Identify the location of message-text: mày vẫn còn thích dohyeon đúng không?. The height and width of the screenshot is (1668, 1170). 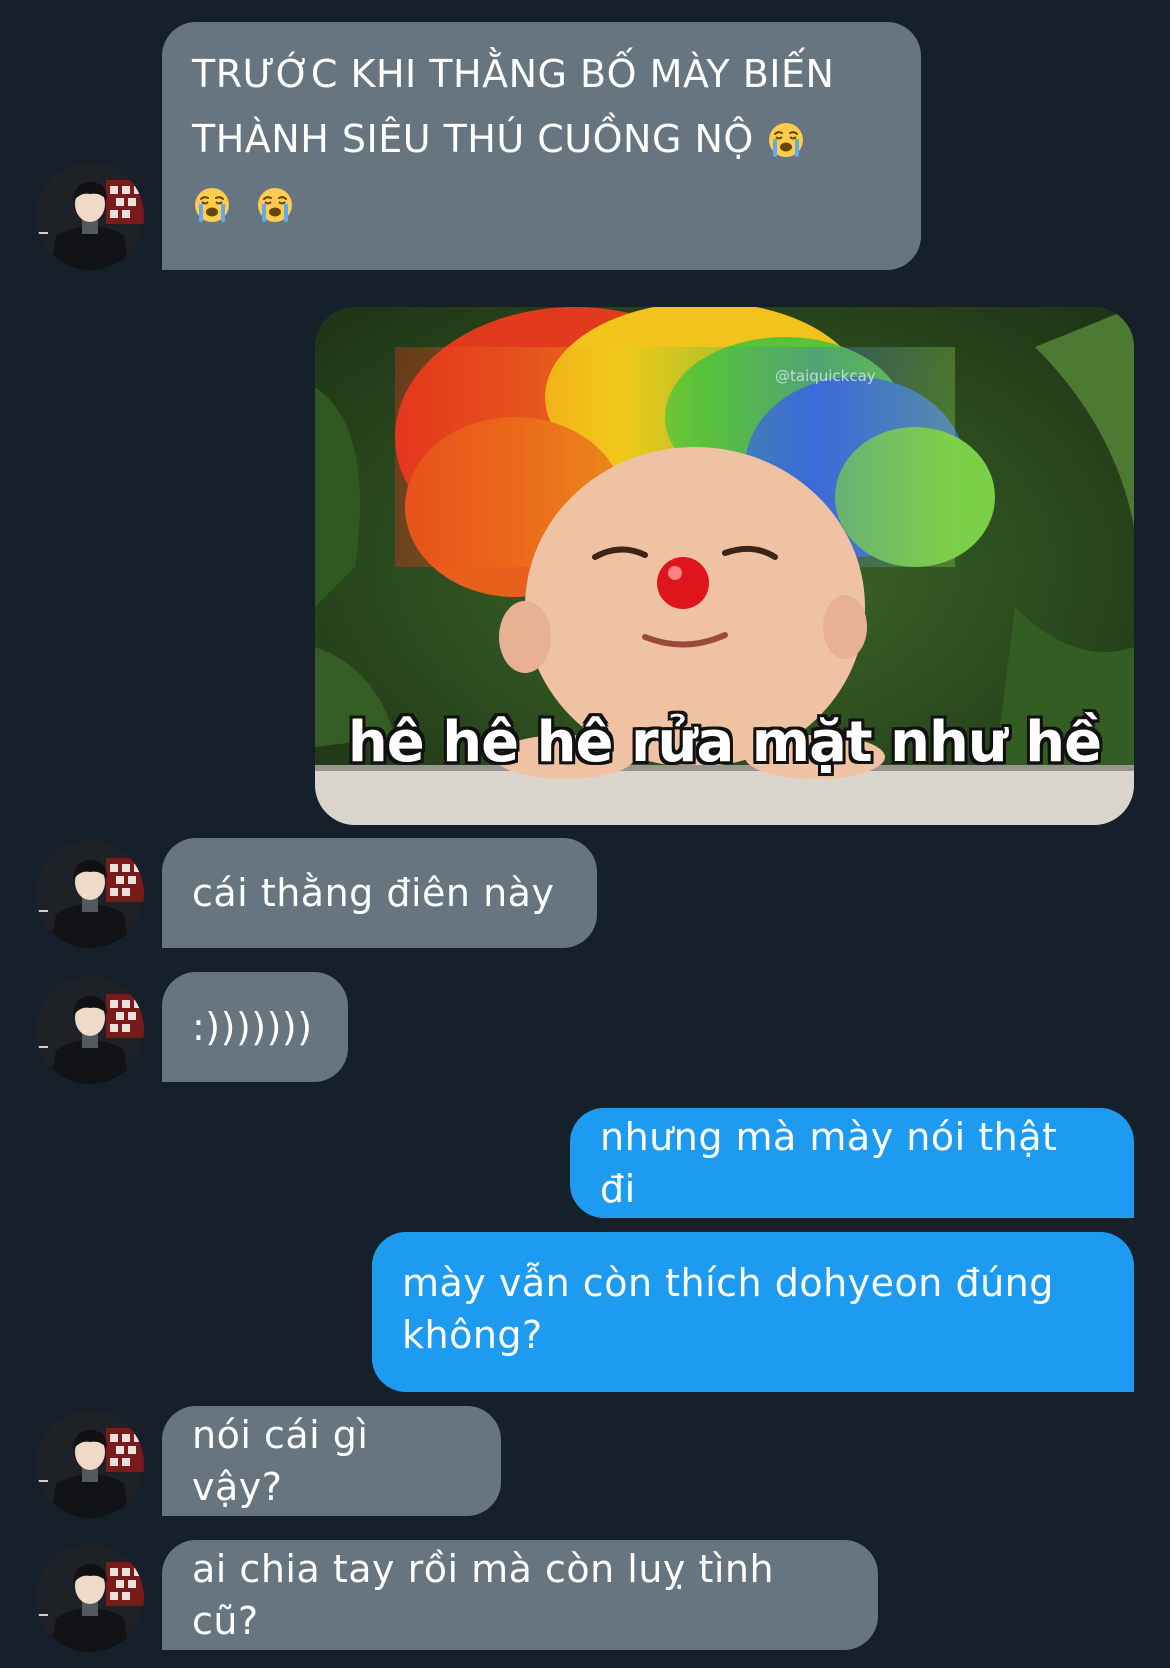
(728, 1309).